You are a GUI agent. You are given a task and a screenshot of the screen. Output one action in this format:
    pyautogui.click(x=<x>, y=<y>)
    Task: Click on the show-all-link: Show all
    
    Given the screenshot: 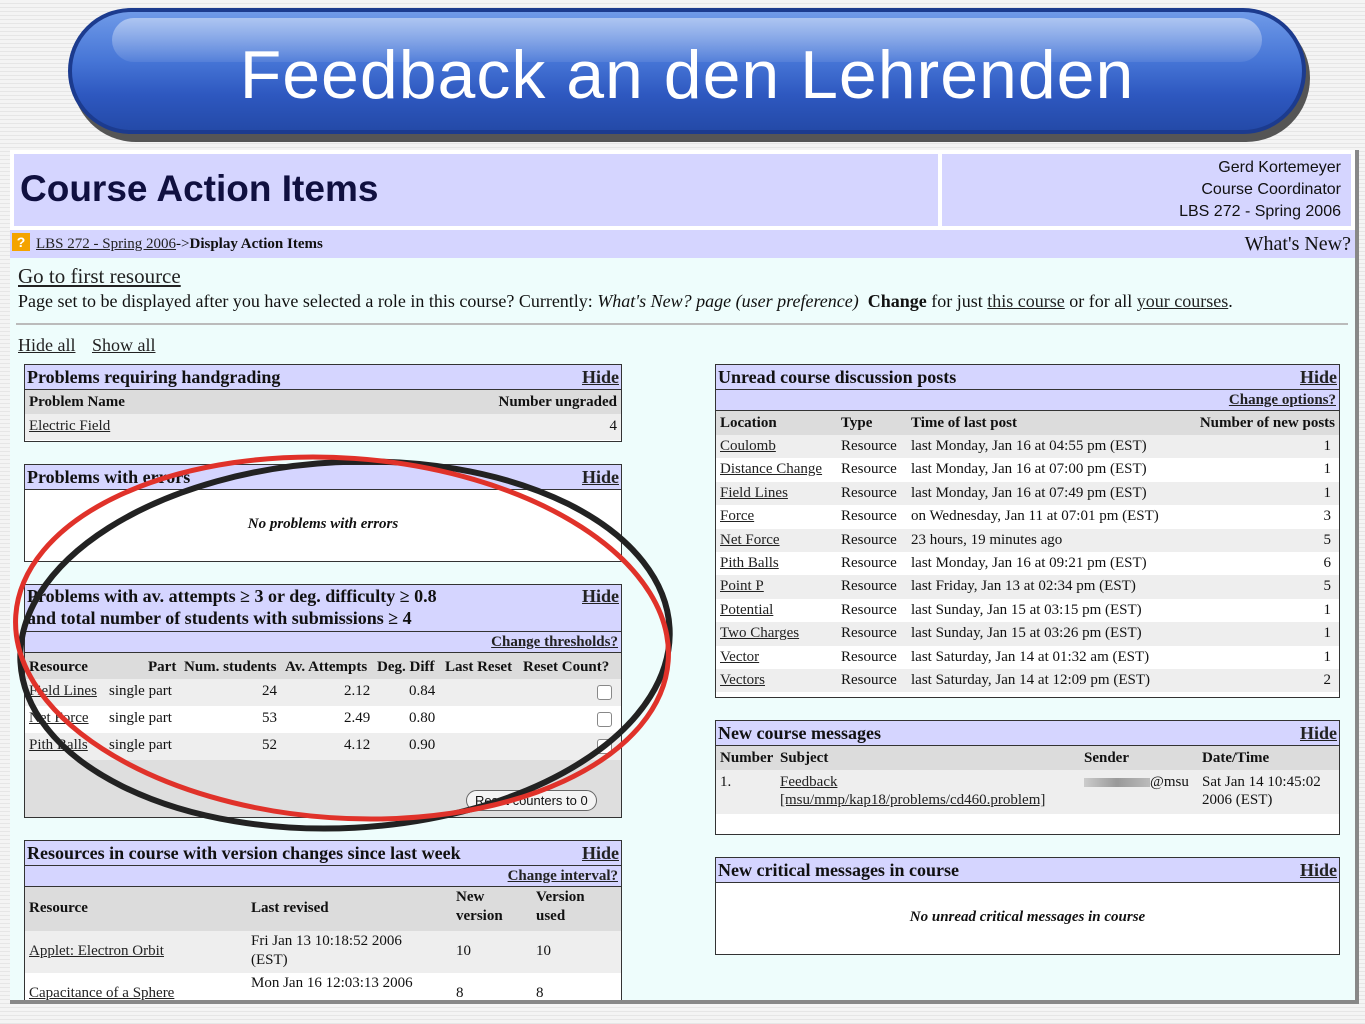 What is the action you would take?
    pyautogui.click(x=124, y=345)
    